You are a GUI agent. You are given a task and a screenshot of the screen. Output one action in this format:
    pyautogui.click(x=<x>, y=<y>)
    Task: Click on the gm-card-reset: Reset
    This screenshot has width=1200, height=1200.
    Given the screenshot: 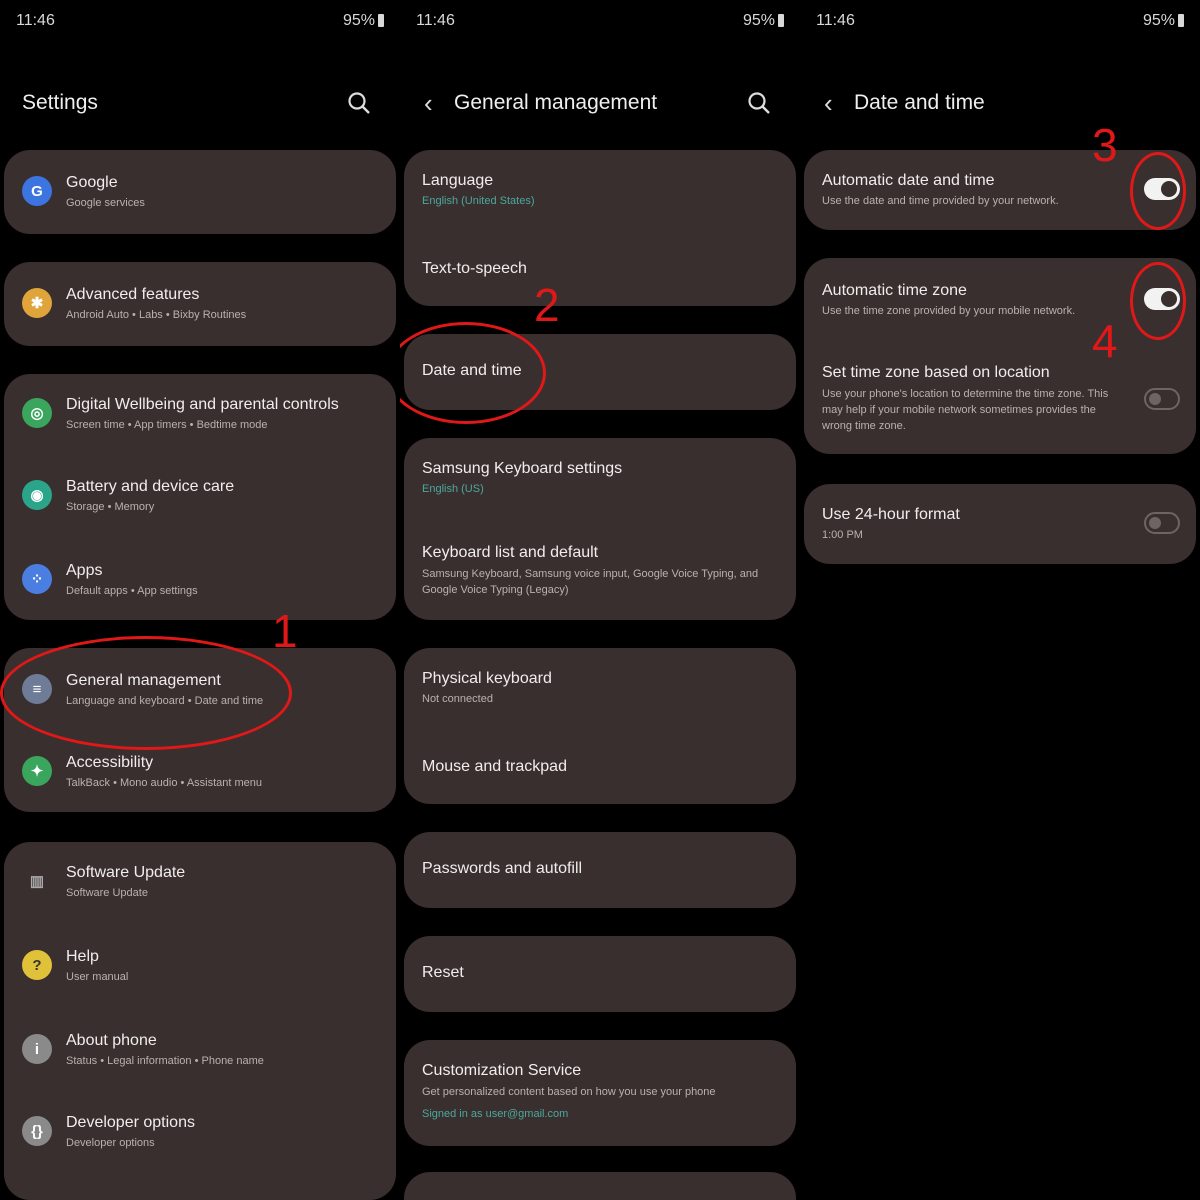 What is the action you would take?
    pyautogui.click(x=600, y=974)
    